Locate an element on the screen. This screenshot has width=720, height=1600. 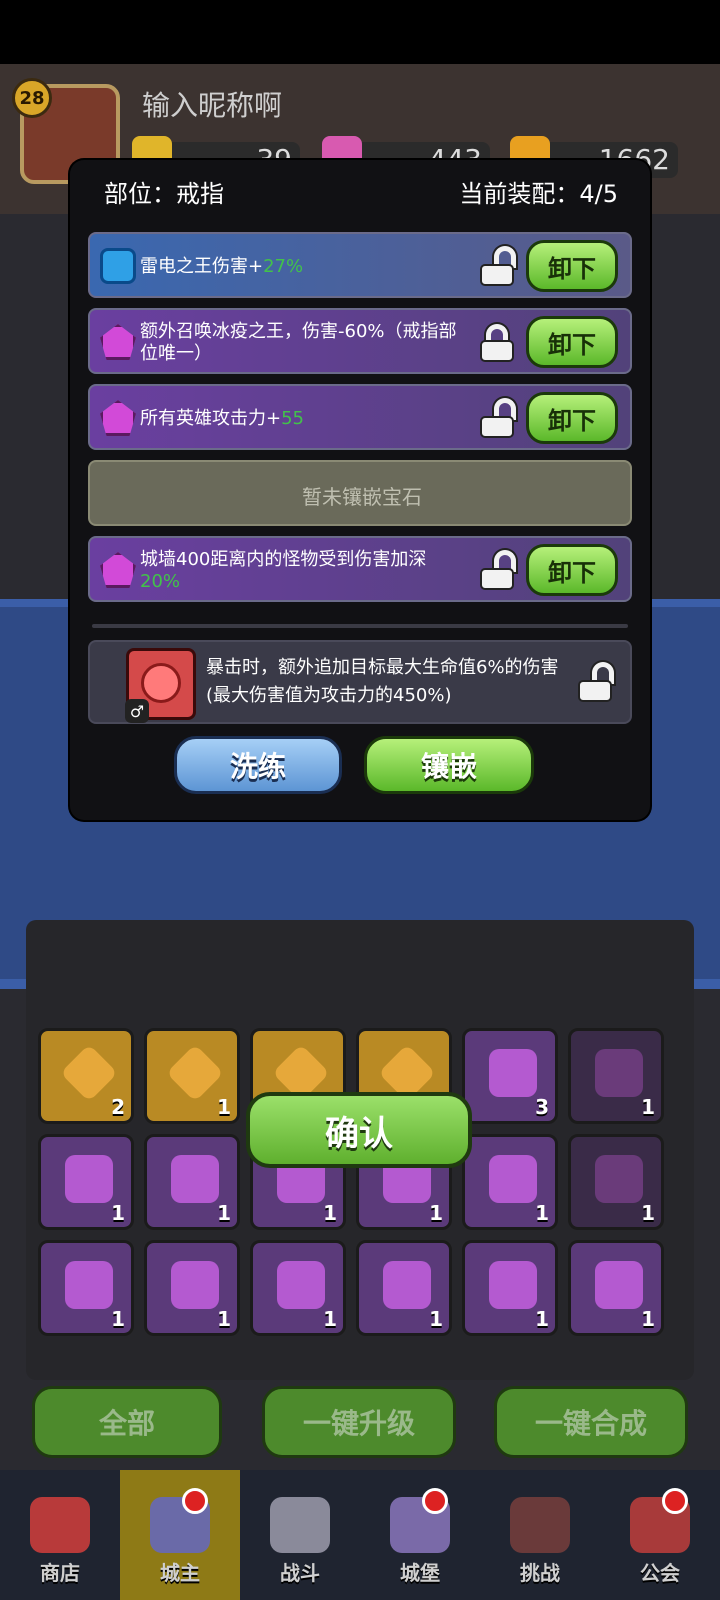
gem-slot-row: 所有英雄攻击力+55 卸下 is located at coordinates (360, 417).